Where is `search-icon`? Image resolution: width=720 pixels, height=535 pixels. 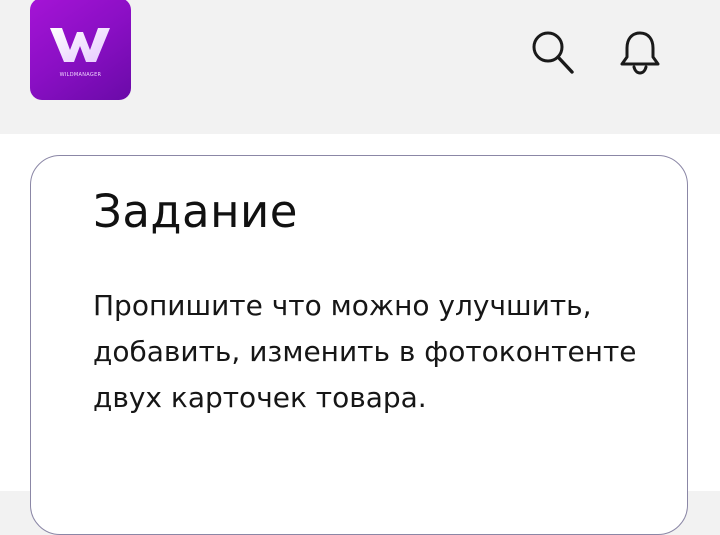 search-icon is located at coordinates (553, 52).